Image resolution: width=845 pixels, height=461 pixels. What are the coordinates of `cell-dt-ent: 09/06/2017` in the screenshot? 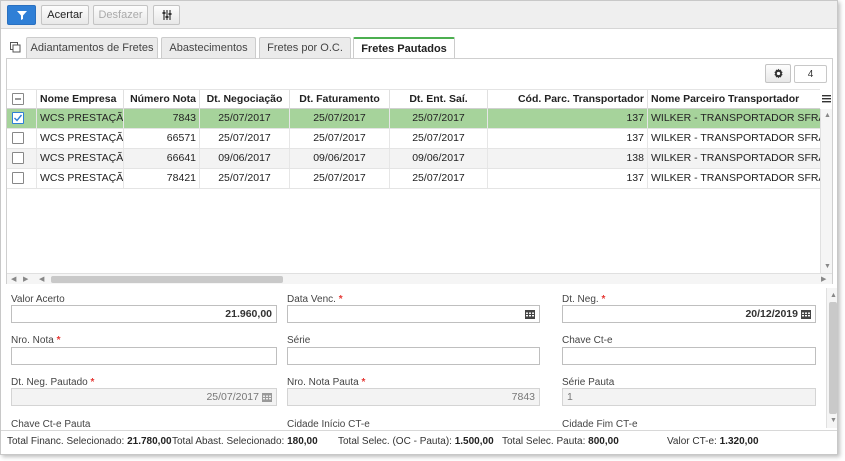 It's located at (439, 158).